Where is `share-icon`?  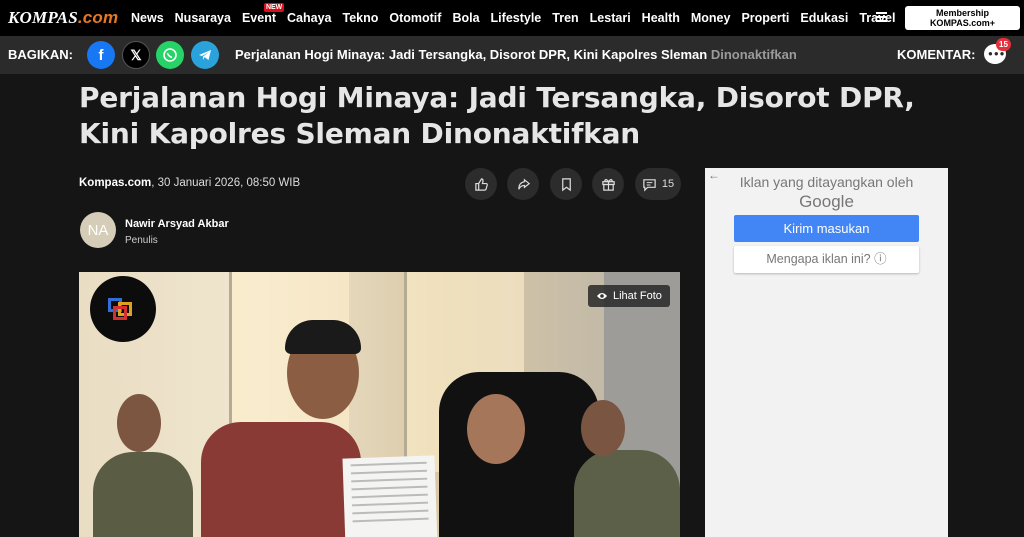 share-icon is located at coordinates (523, 183).